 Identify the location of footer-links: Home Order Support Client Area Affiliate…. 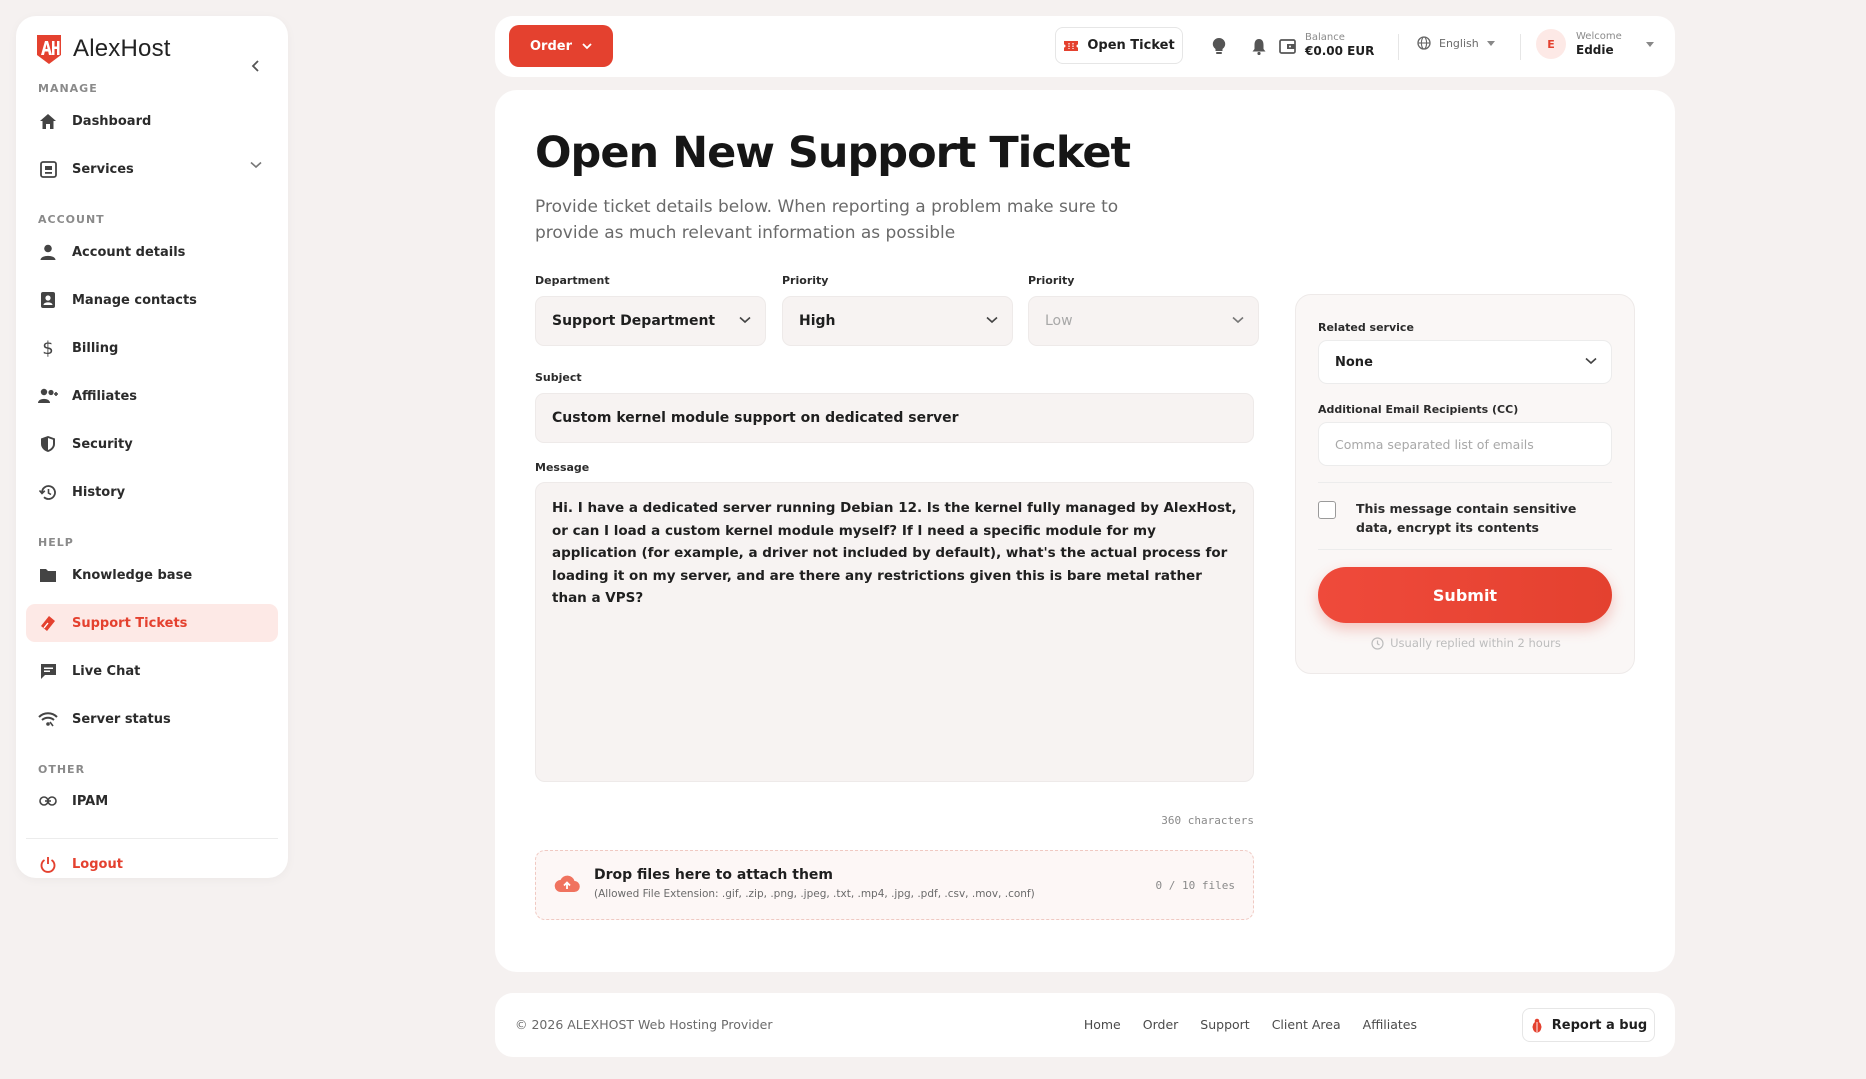
(1250, 1024).